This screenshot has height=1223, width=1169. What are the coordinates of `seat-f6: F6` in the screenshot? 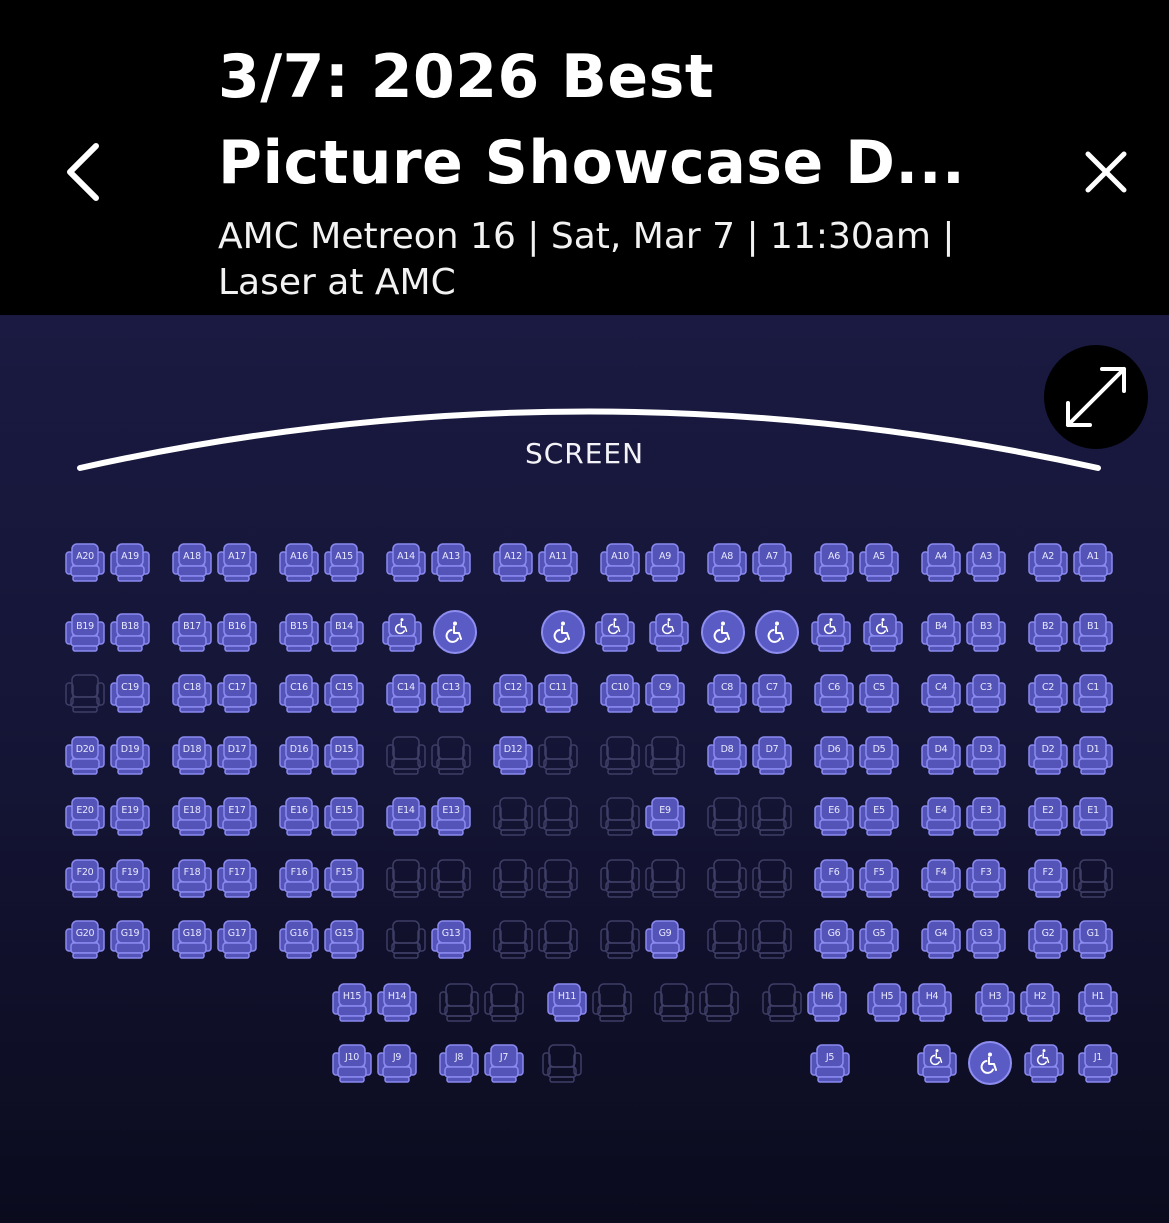 It's located at (834, 878).